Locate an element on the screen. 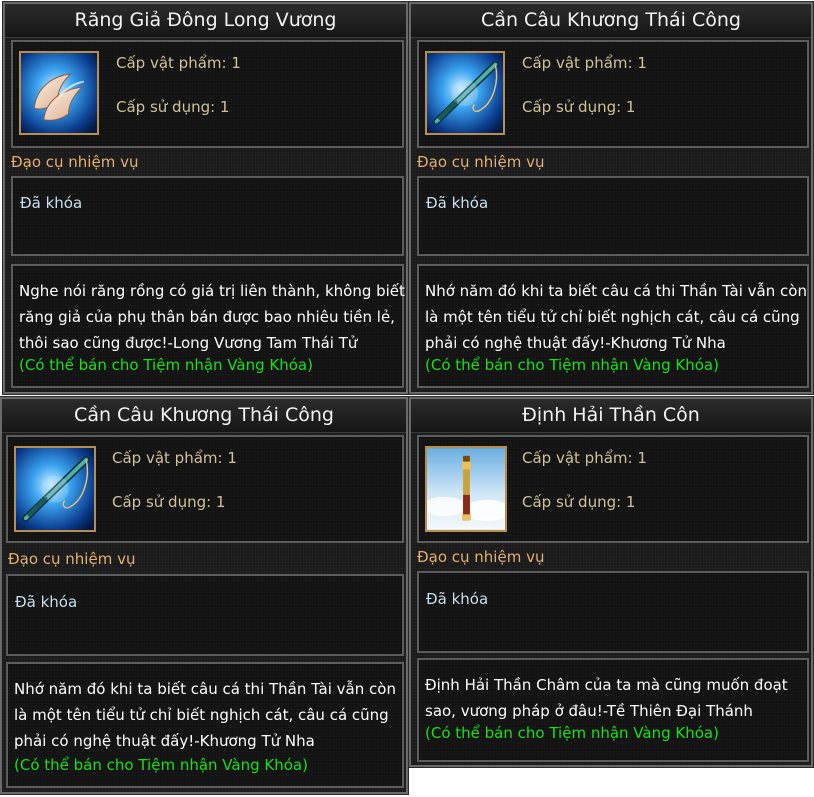 Image resolution: width=814 pixels, height=797 pixels. fang-icon is located at coordinates (59, 93).